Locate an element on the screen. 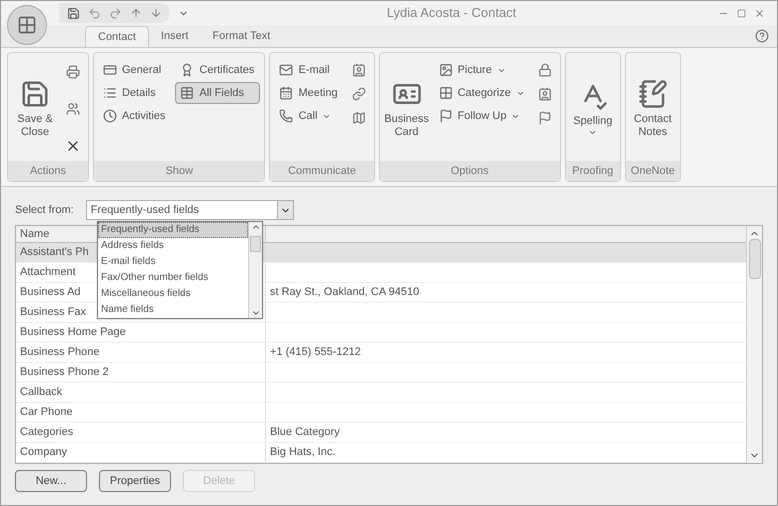  table-row: Car Phone is located at coordinates (381, 413).